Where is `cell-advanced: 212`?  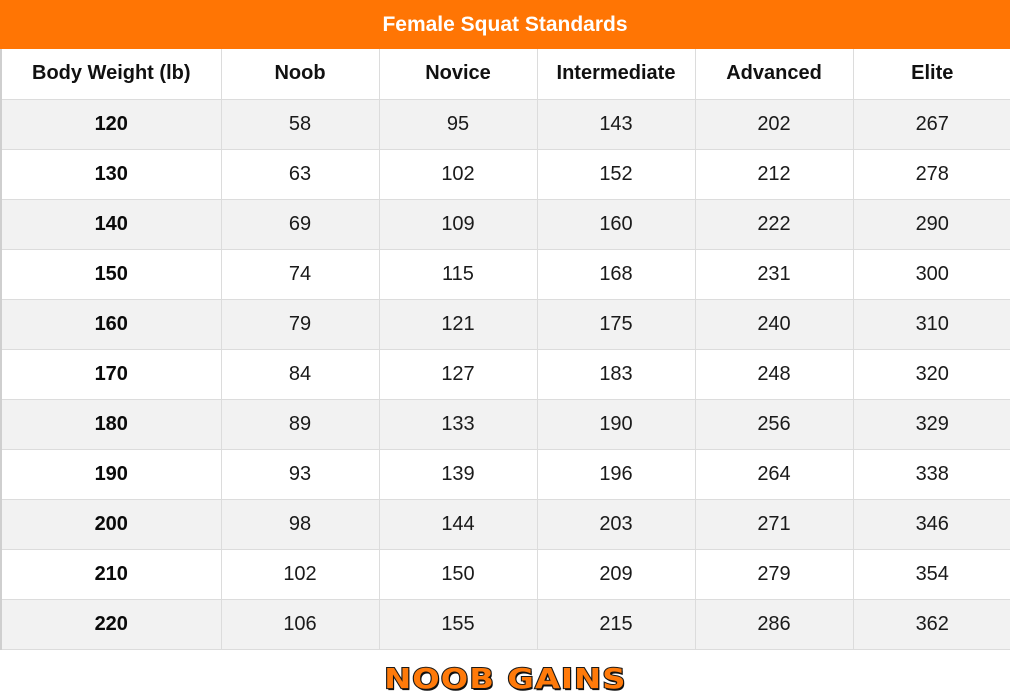 cell-advanced: 212 is located at coordinates (774, 174).